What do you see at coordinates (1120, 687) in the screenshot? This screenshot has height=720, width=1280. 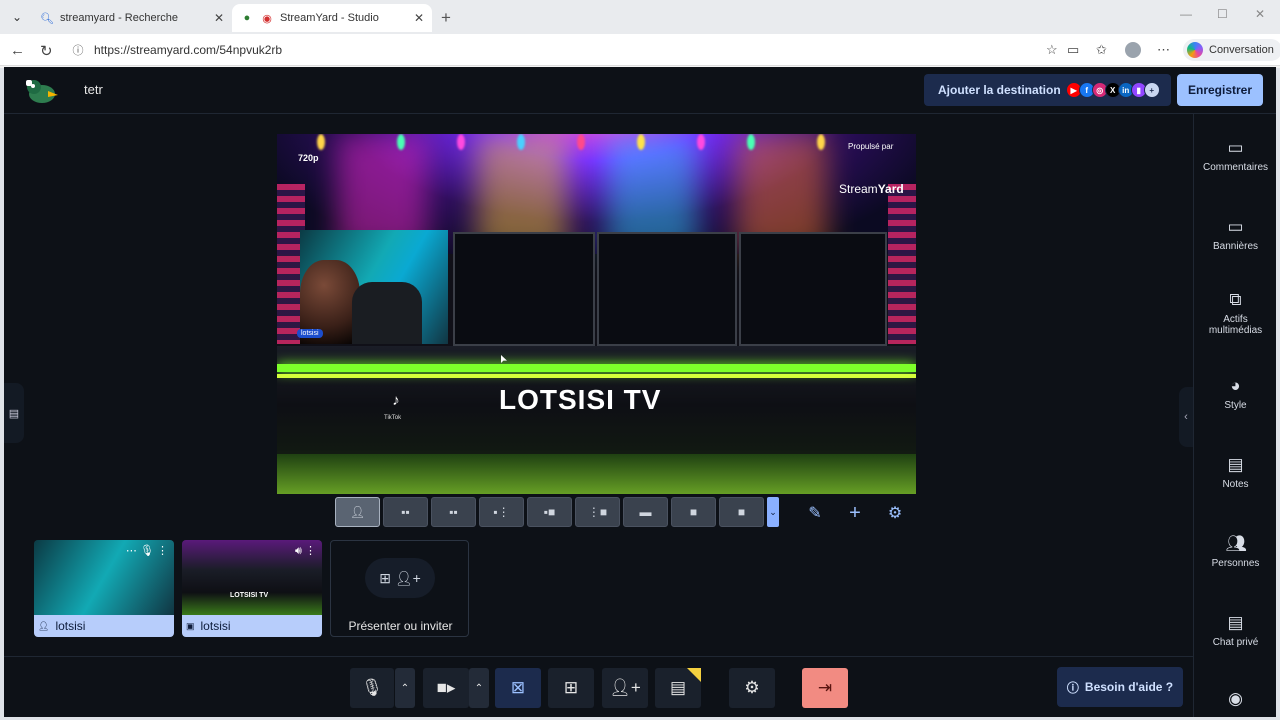 I see `help-button: ⓘ Besoin d'aide ?` at bounding box center [1120, 687].